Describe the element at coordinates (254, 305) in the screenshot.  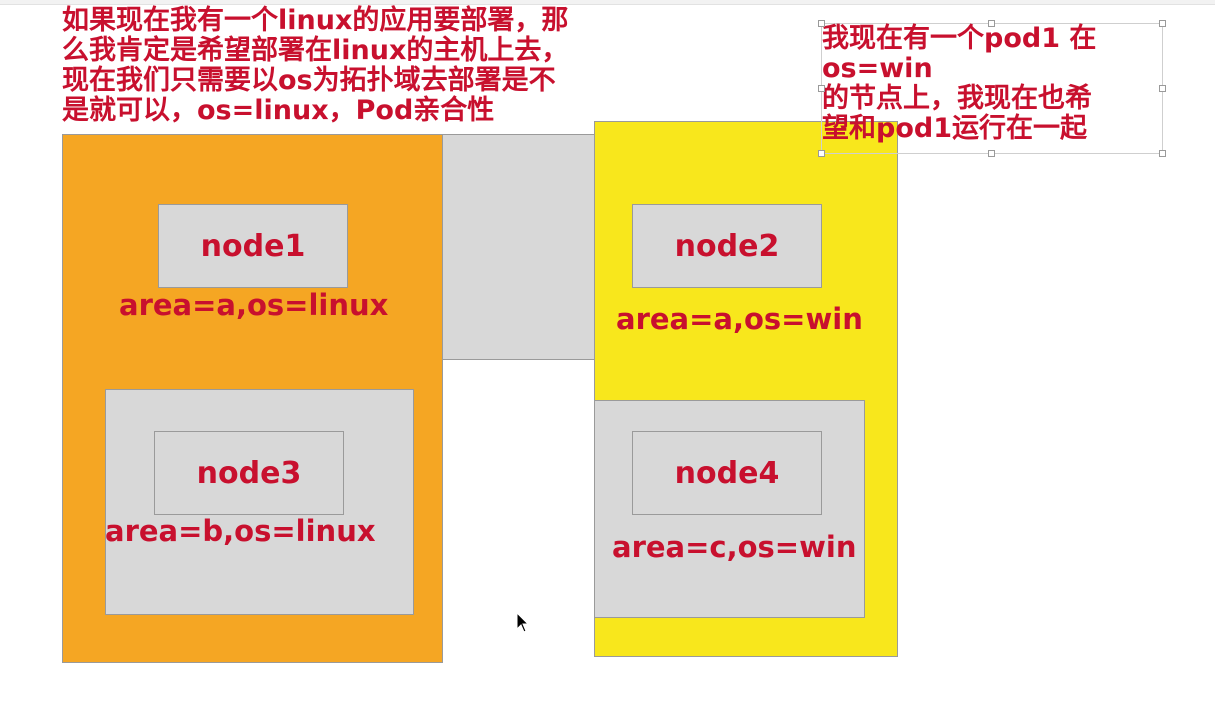
I see `node1-labels: area=a,os=linux` at that location.